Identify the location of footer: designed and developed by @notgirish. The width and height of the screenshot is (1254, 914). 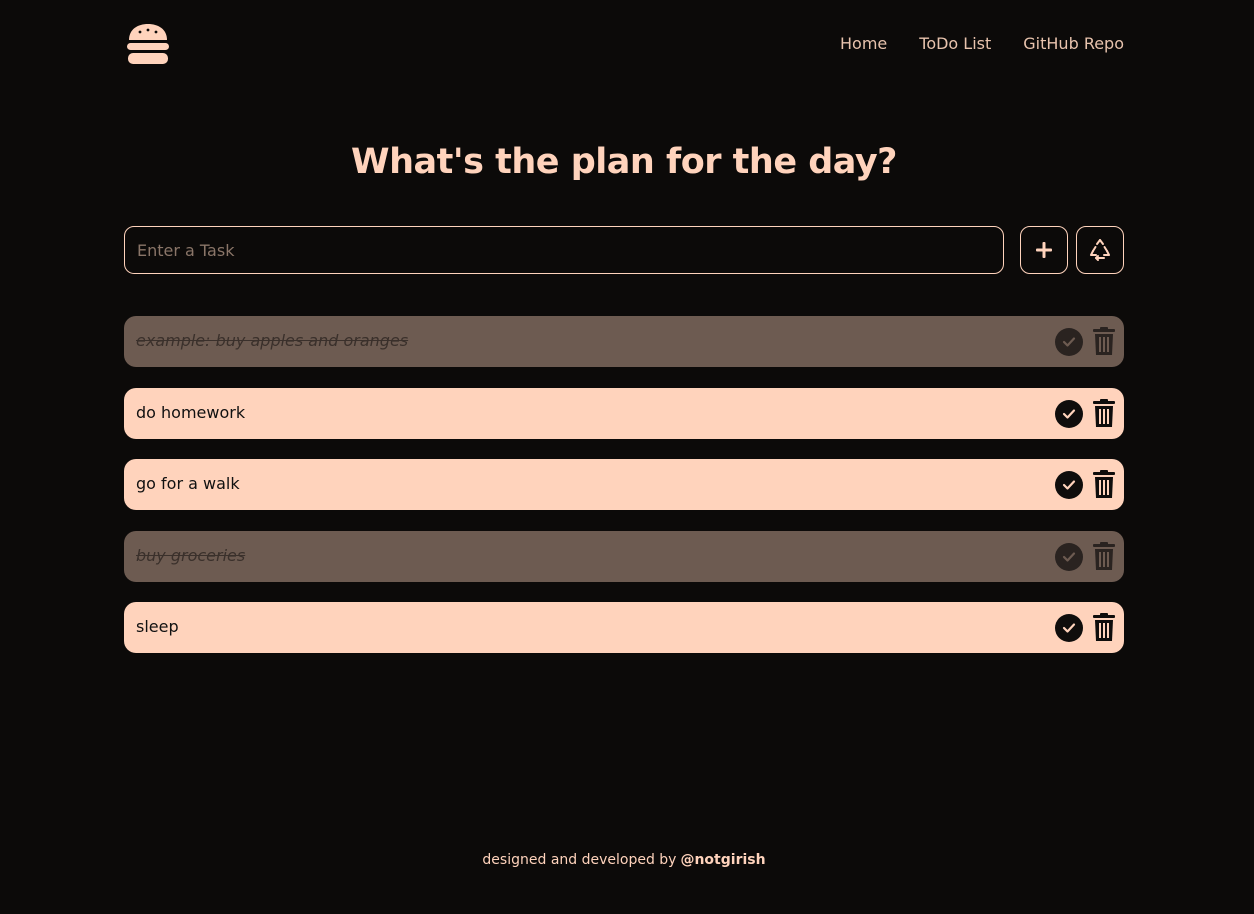
(624, 860).